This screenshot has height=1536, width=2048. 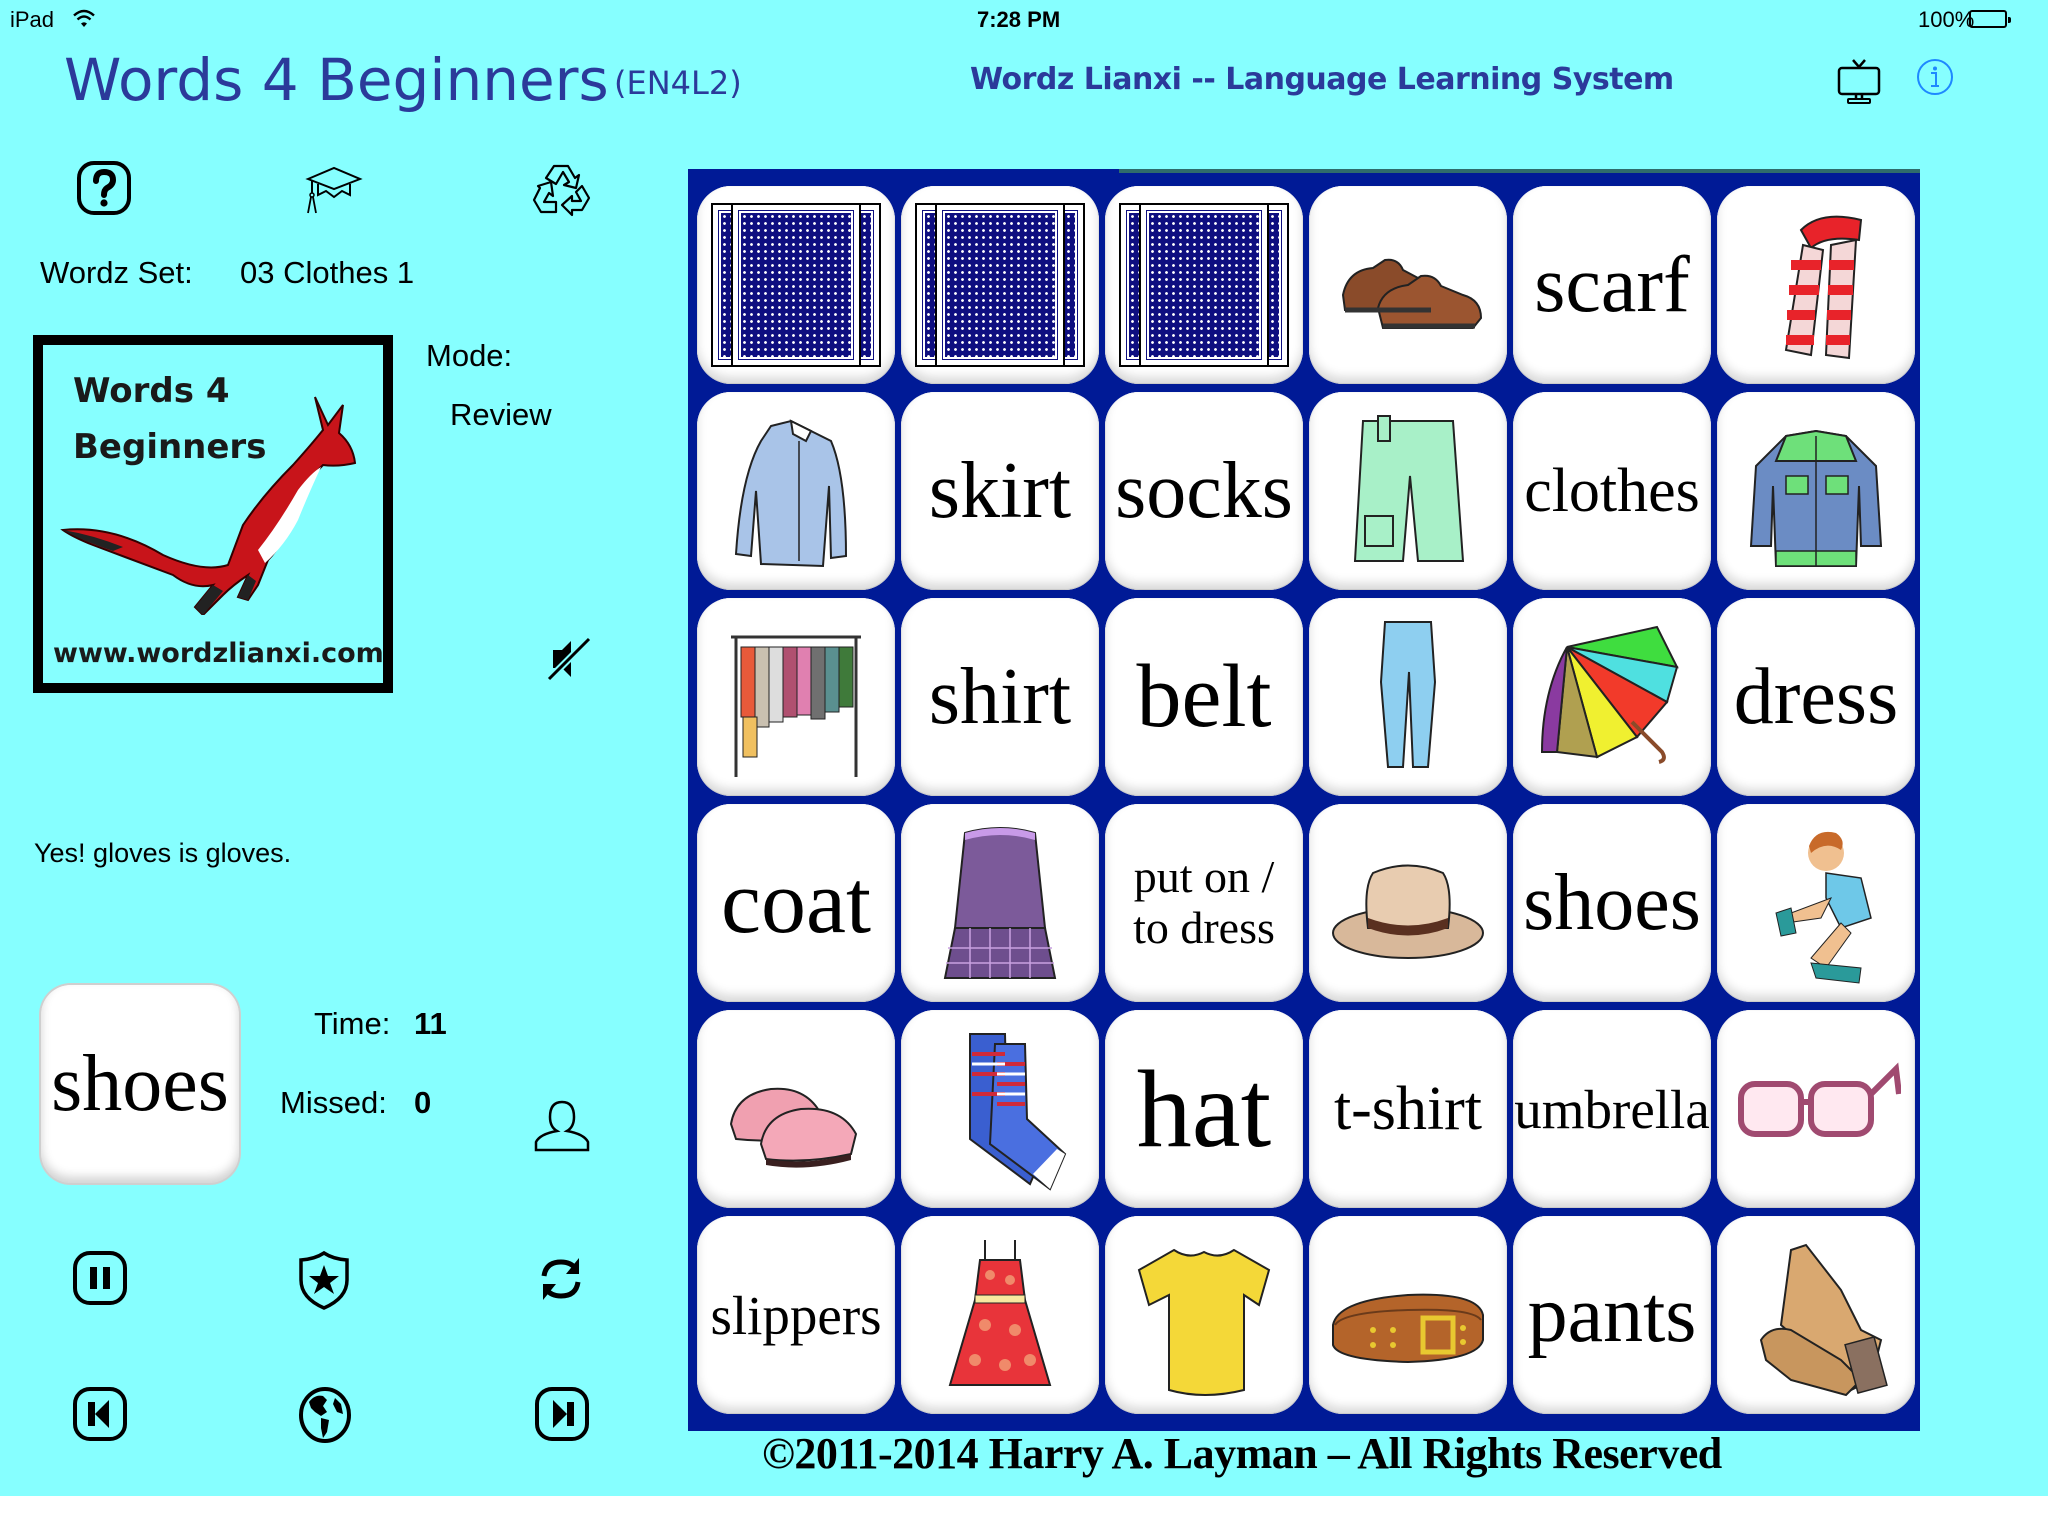 I want to click on tile-word-text: skirt, so click(x=1000, y=491).